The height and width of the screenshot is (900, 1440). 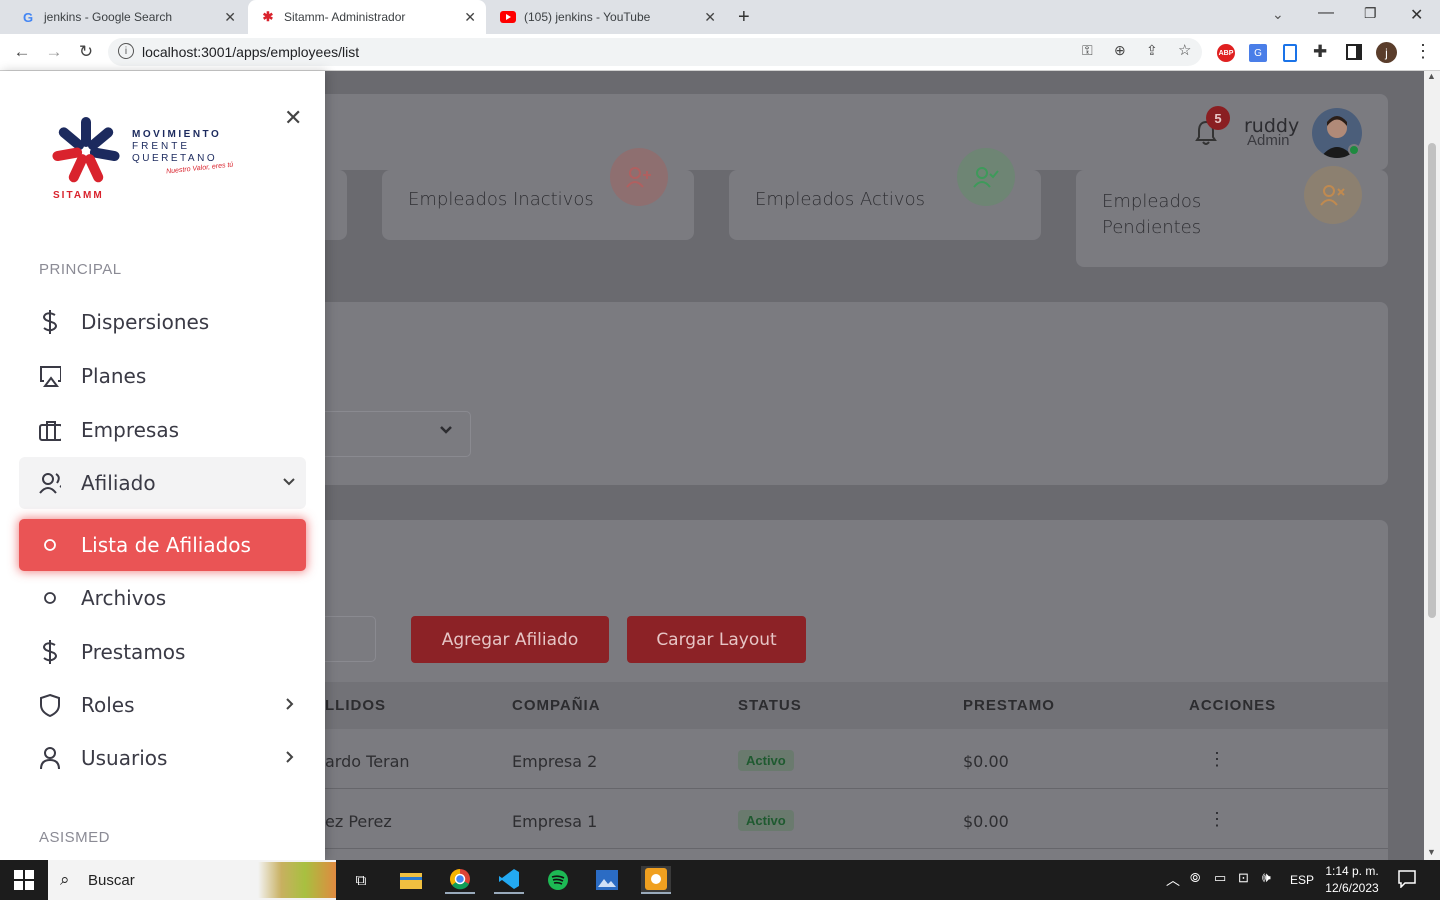 What do you see at coordinates (162, 376) in the screenshot?
I see `sidebar-item-planes: Planes` at bounding box center [162, 376].